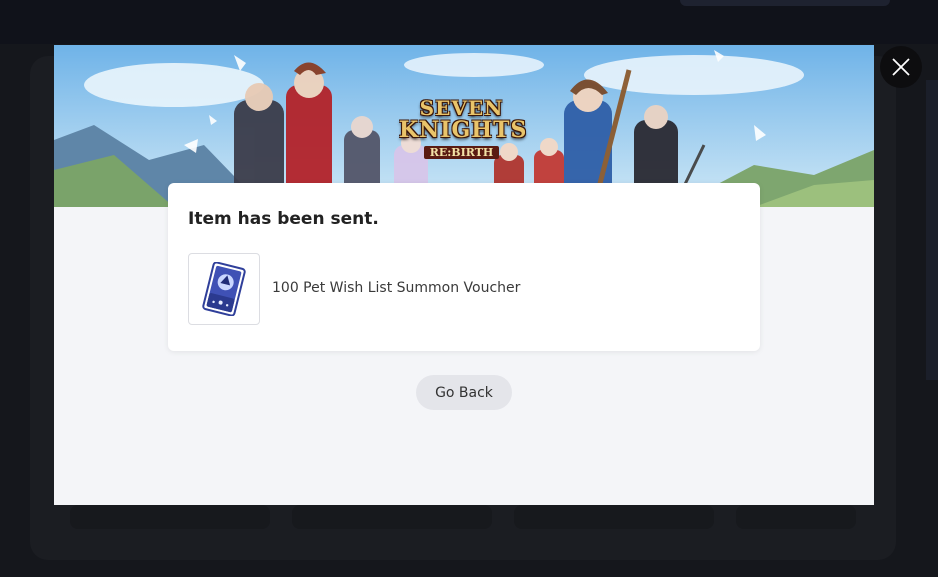 The width and height of the screenshot is (938, 577). What do you see at coordinates (283, 219) in the screenshot?
I see `dialog-title: Item has been sent.` at bounding box center [283, 219].